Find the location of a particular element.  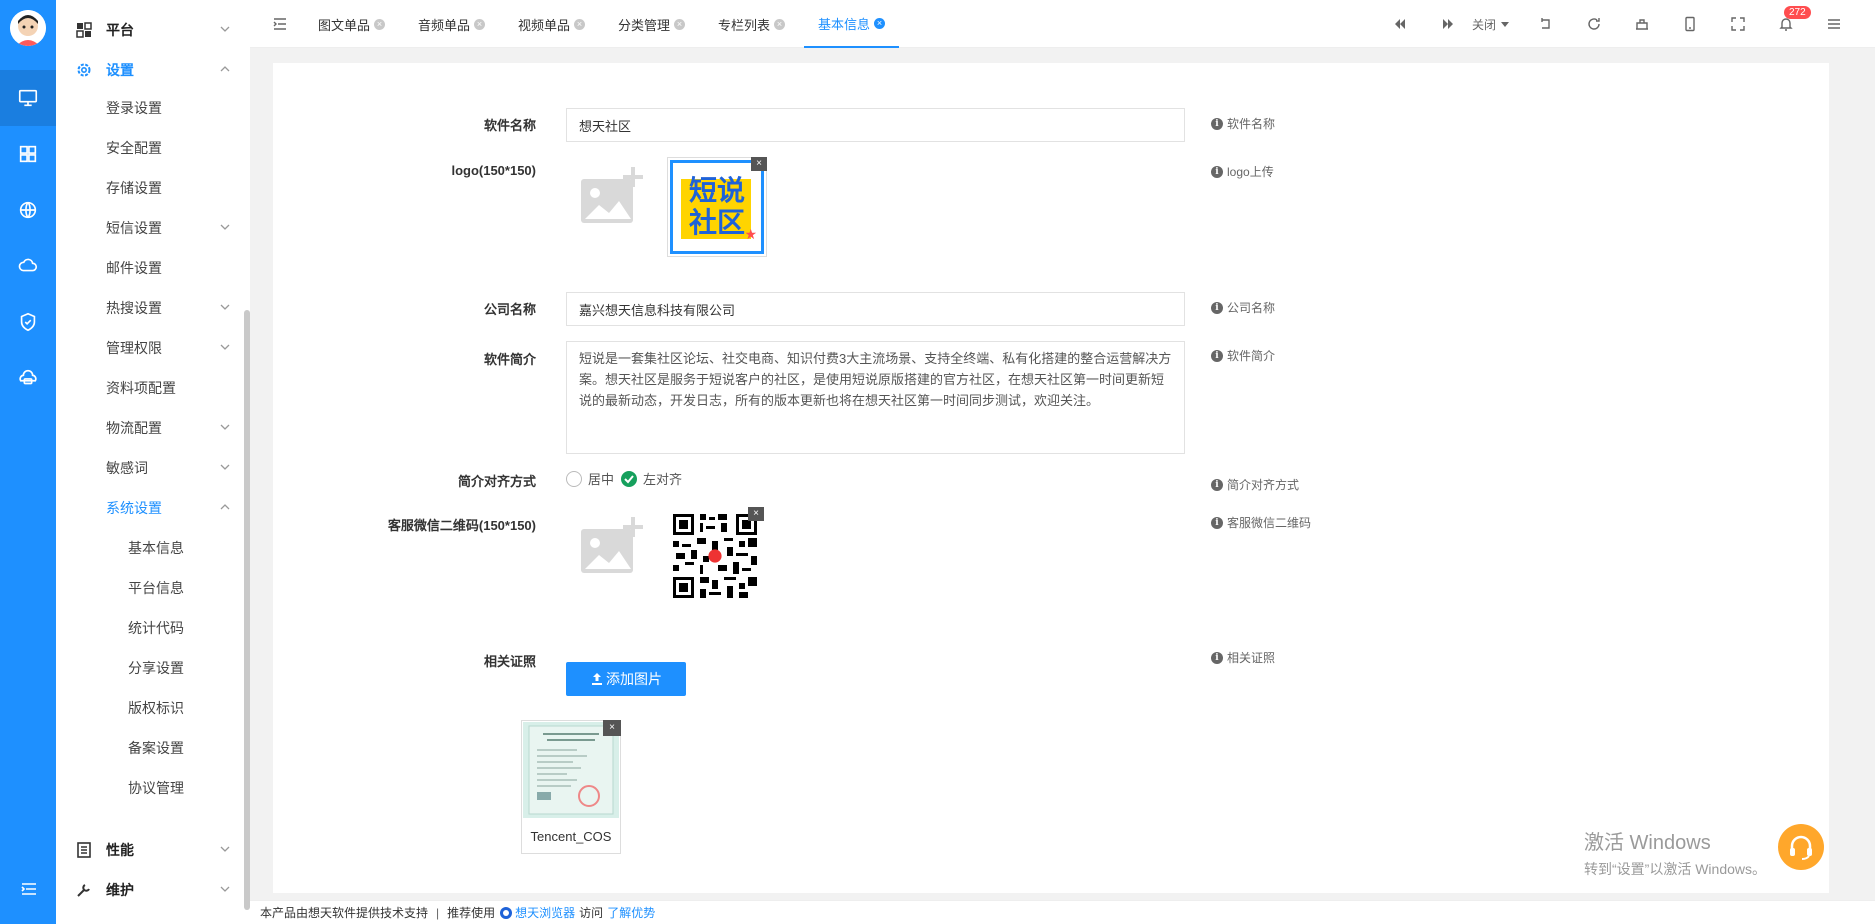

sidebar-item-label: 基本信息 is located at coordinates (156, 548).